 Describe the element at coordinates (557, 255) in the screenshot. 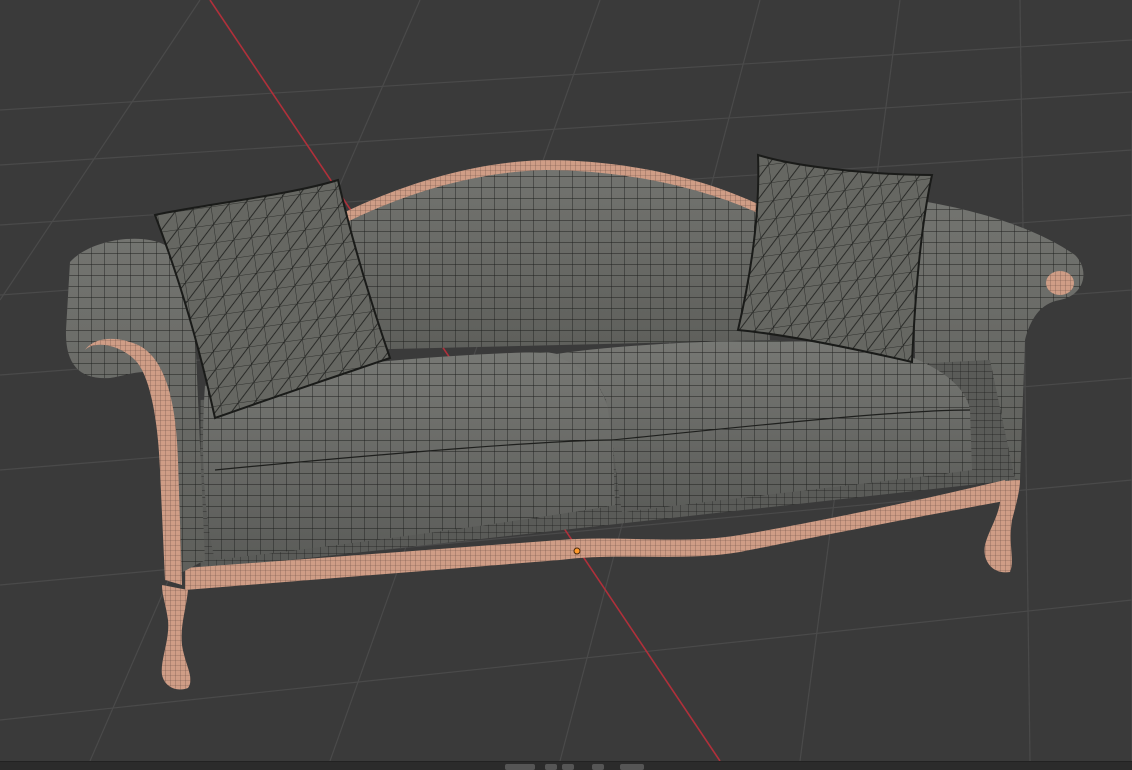

I see `sofa-backrest` at that location.